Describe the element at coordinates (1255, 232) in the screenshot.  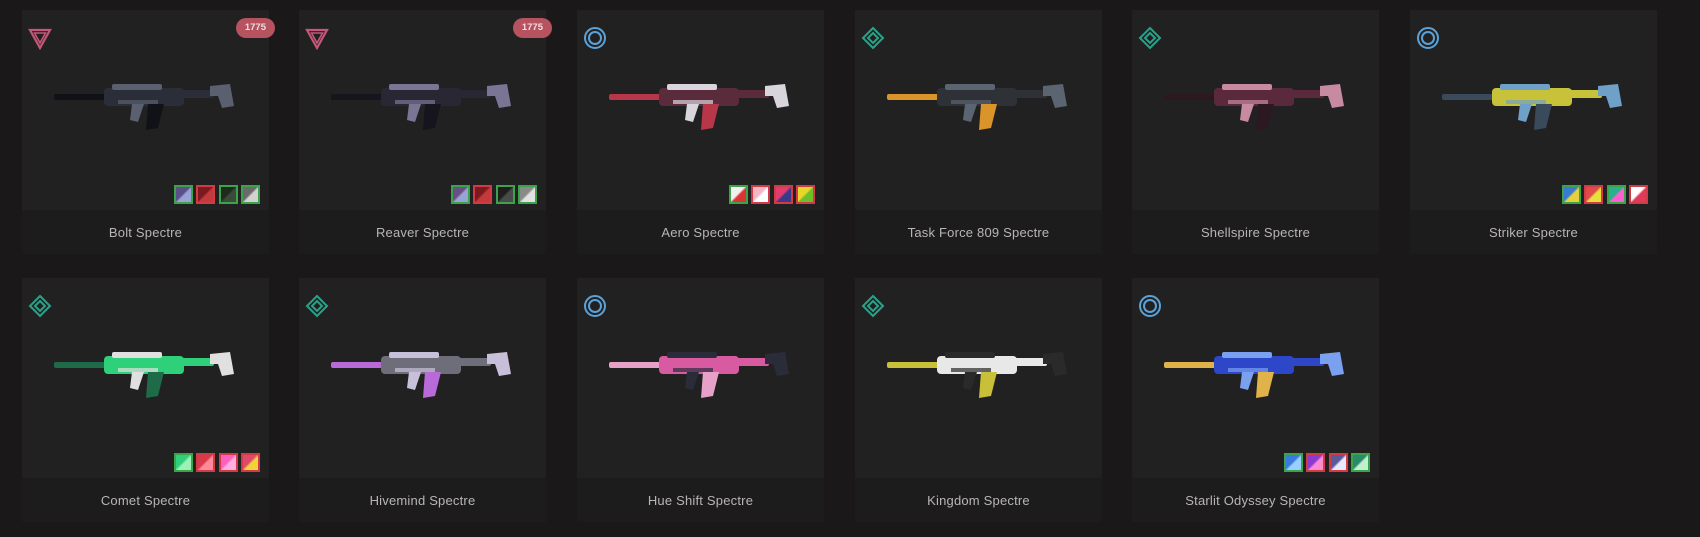
I see `skin-name: Shellspire Spectre` at that location.